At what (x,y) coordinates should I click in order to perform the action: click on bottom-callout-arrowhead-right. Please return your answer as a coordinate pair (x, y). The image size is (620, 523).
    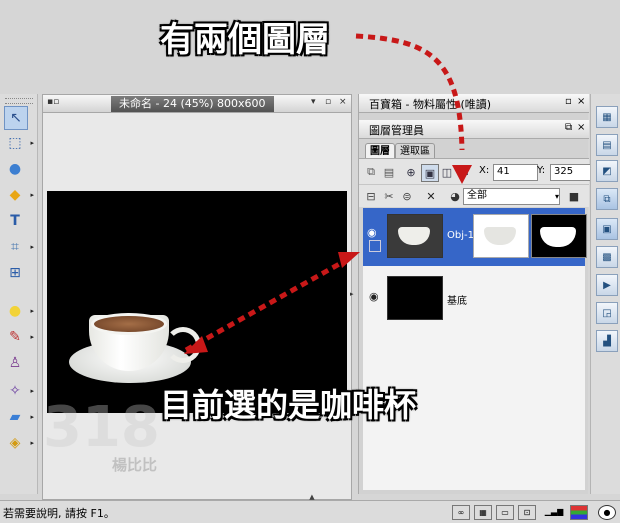
    Looking at the image, I should click on (349, 260).